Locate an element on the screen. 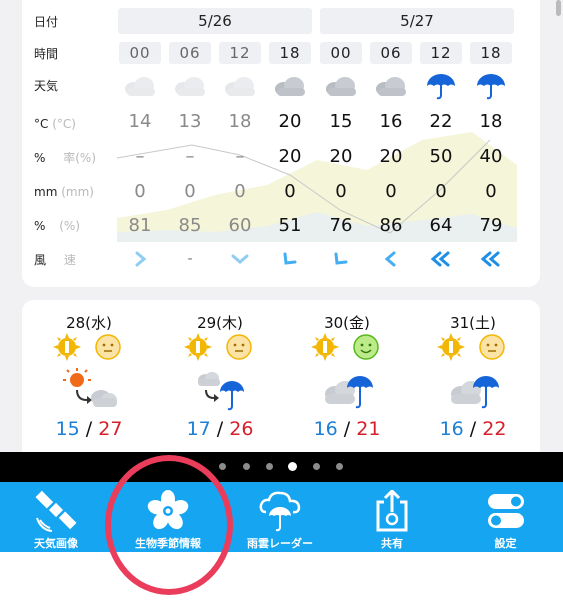 The image size is (563, 602). share-icon is located at coordinates (392, 511).